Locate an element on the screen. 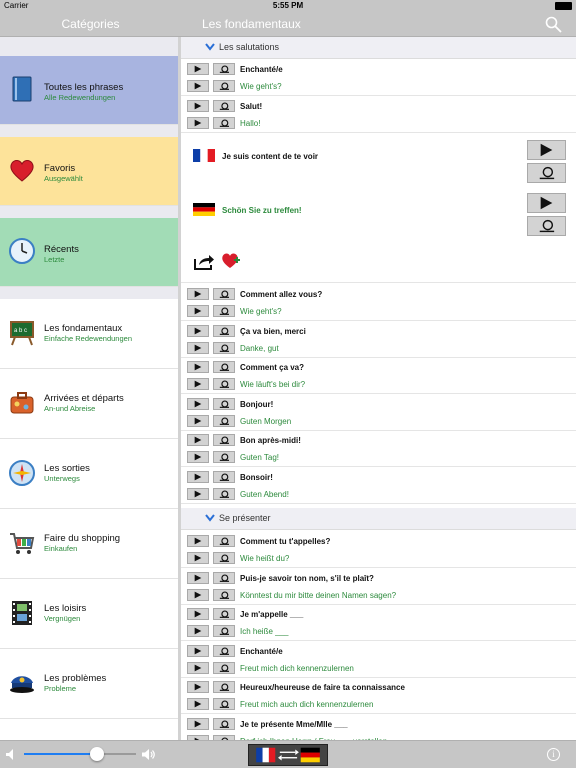 Image resolution: width=576 pixels, height=768 pixels. phrase-row: Ça va bien, merci Danke, gut is located at coordinates (378, 339).